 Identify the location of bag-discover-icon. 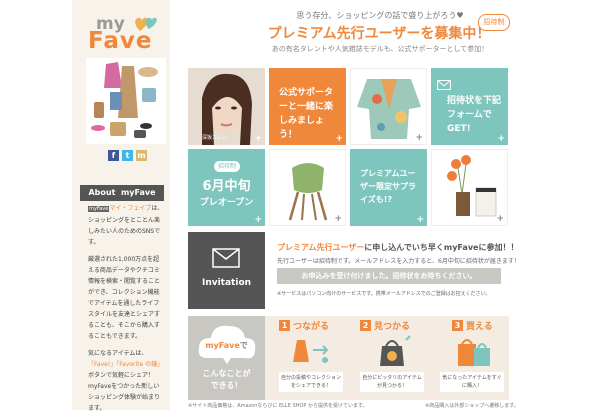
(395, 350).